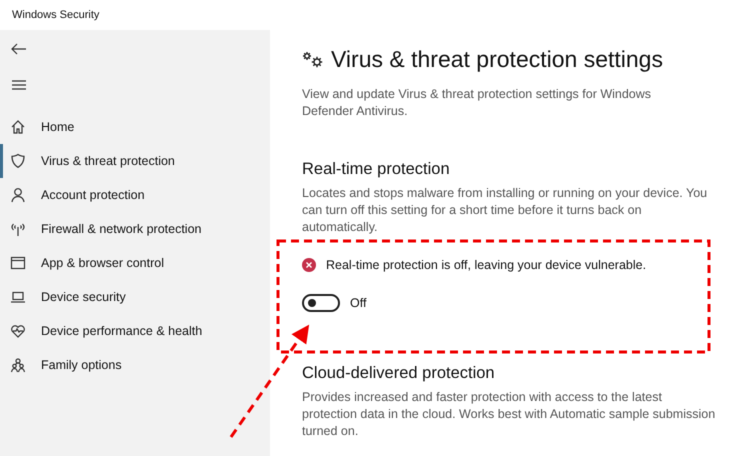  I want to click on page-description: View and update Virus & threat protection settings for Windows Defender Antivirus., so click(477, 103).